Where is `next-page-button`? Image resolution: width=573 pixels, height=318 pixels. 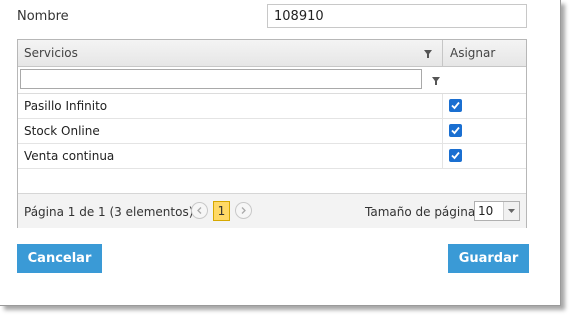 next-page-button is located at coordinates (243, 210).